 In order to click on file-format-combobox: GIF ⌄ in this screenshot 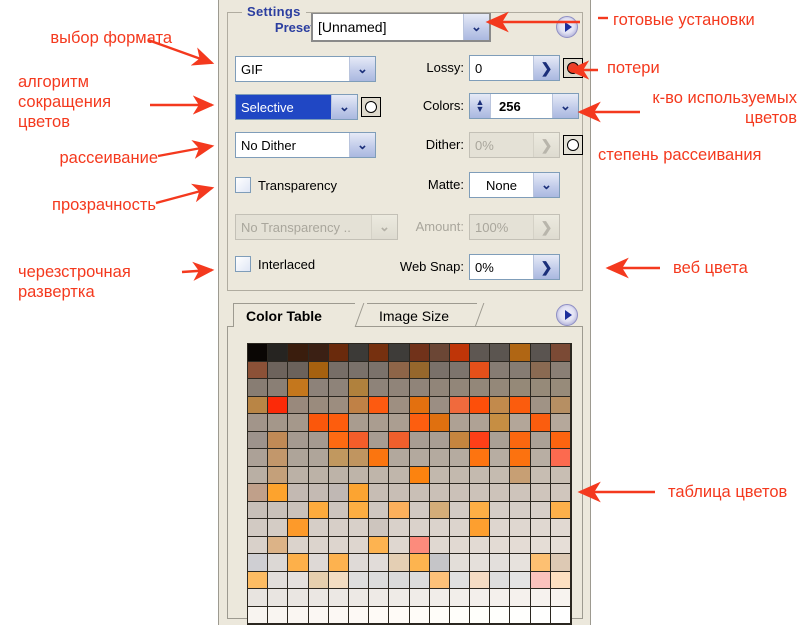, I will do `click(305, 69)`.